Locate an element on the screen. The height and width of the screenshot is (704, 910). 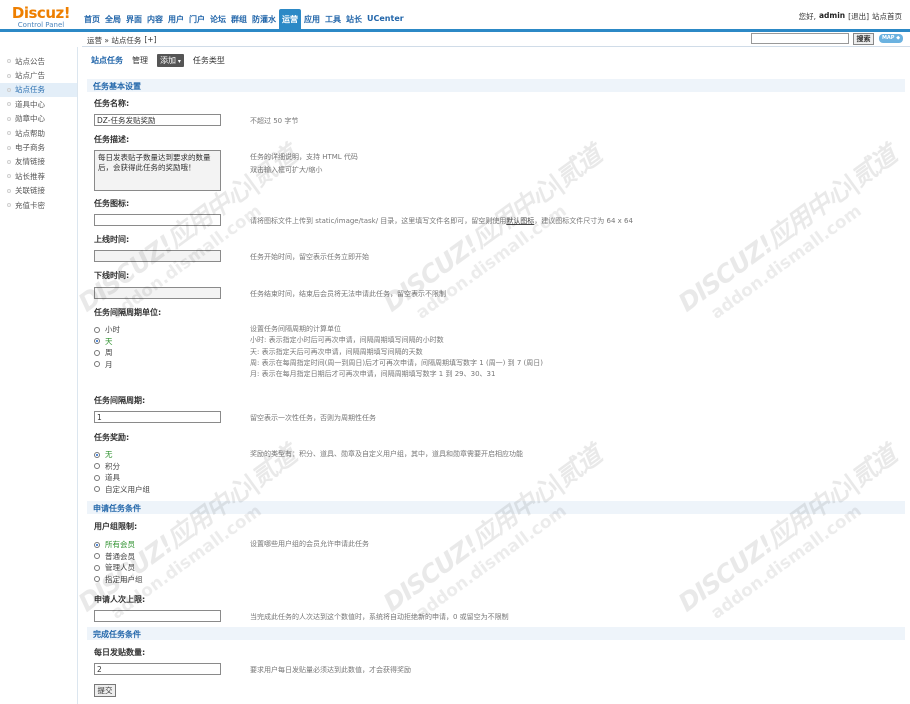
daily-posts-hint: 要求用户每日发贴量必须达到此数值，才会获得奖励 is located at coordinates (330, 670).